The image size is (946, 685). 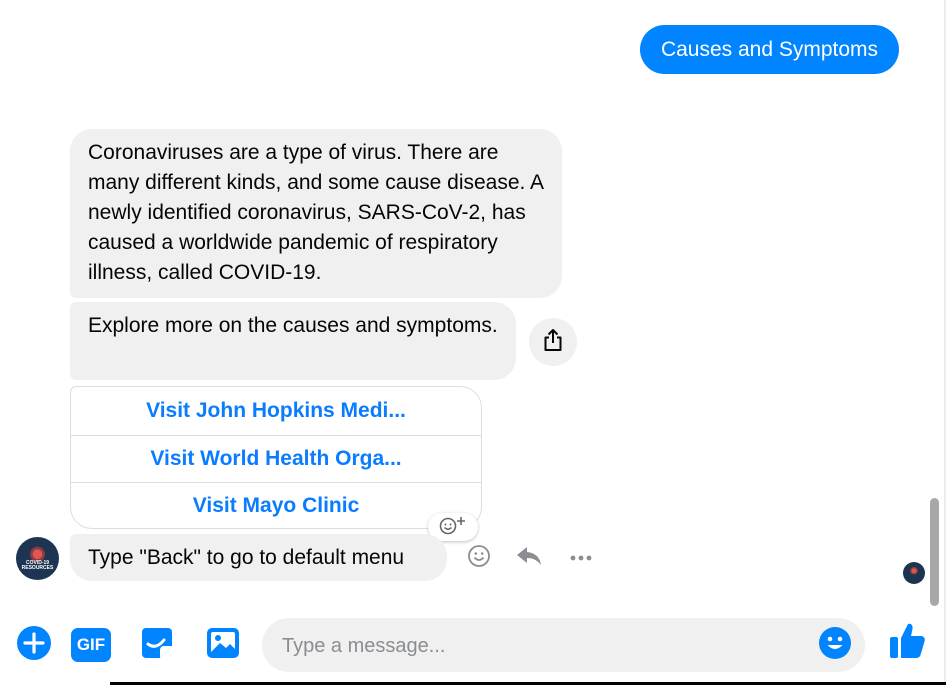 I want to click on message-input, so click(x=542, y=646).